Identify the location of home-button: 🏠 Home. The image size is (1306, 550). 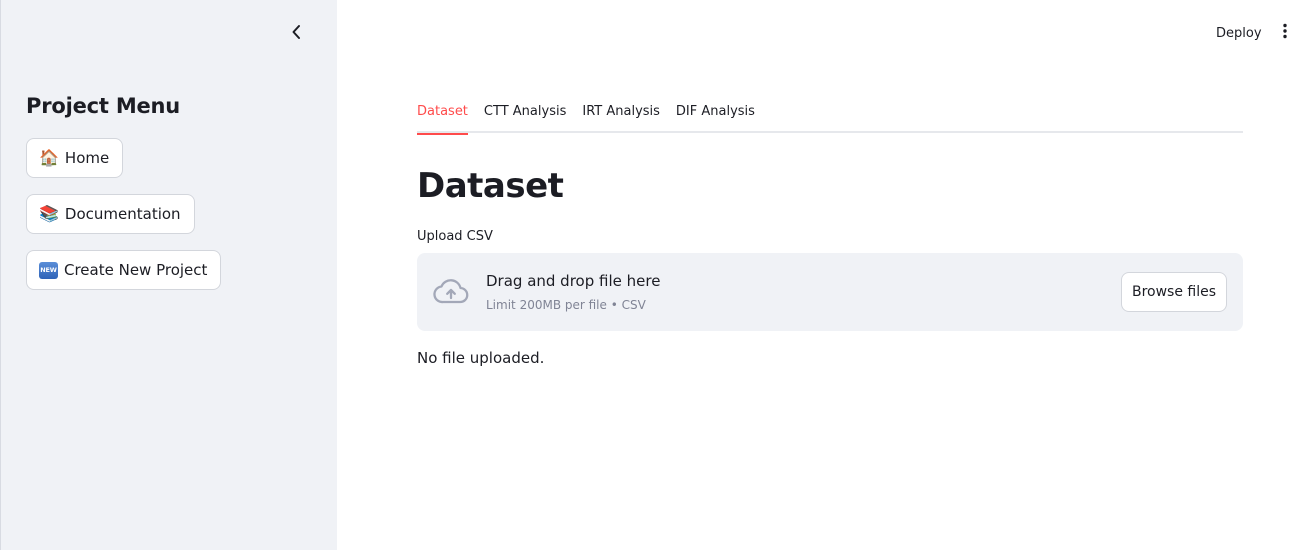
(75, 158).